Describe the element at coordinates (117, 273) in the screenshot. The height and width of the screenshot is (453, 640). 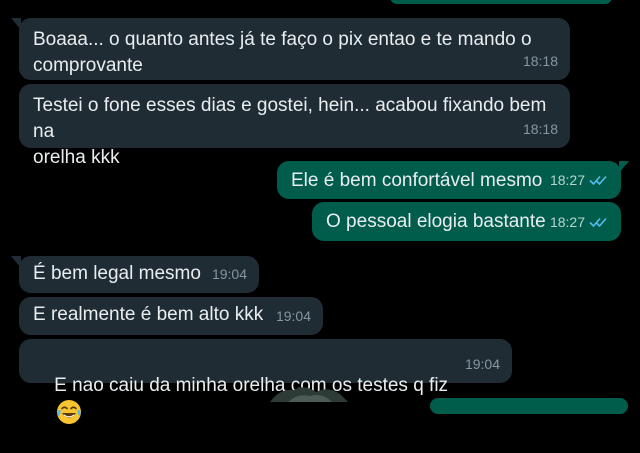
I see `message-text: É bem legal mesmo` at that location.